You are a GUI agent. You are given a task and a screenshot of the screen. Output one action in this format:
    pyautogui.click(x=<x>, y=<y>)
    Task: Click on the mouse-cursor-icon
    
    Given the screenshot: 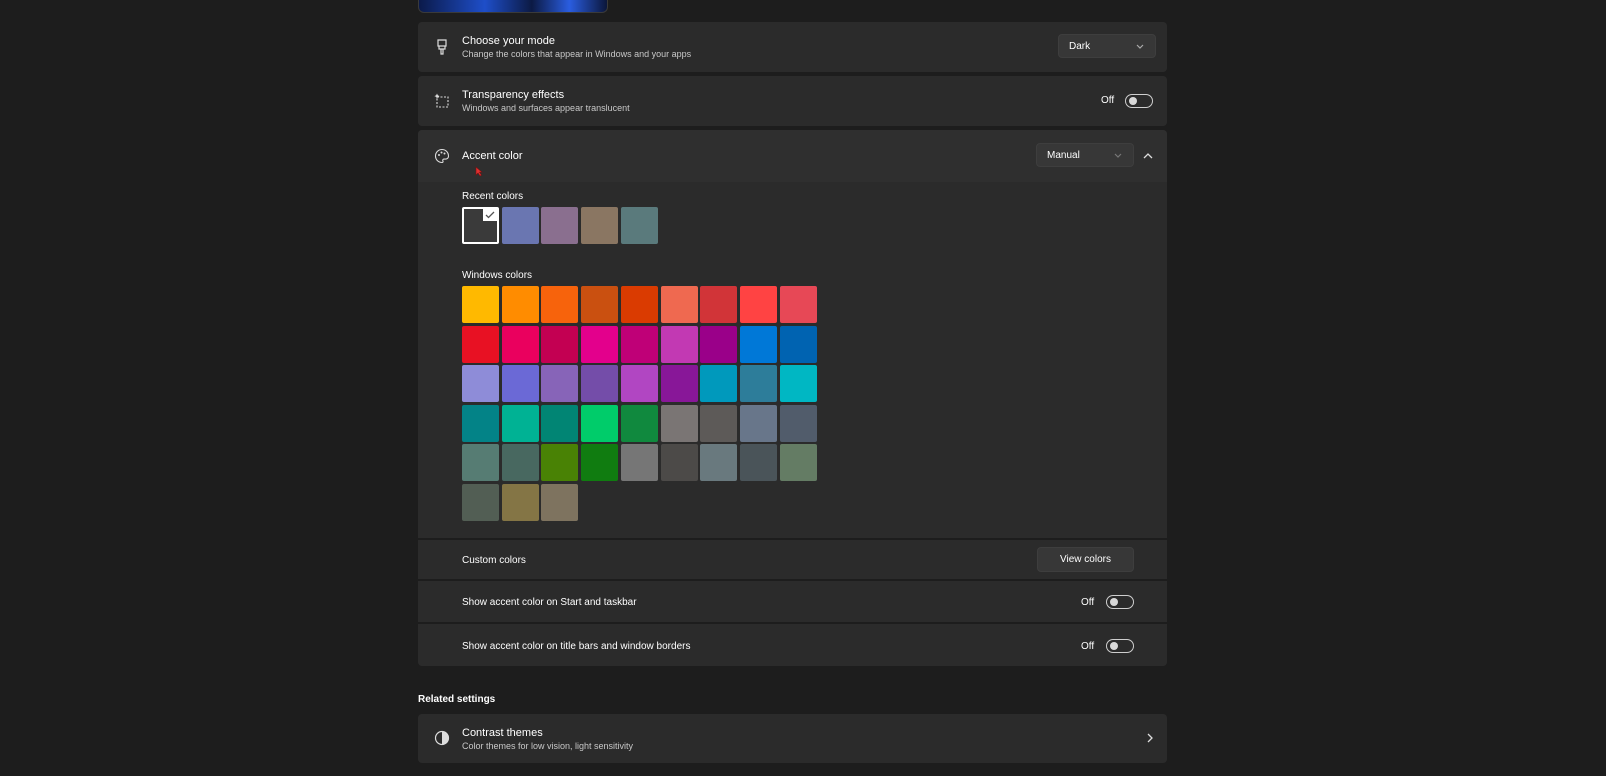 What is the action you would take?
    pyautogui.click(x=479, y=171)
    